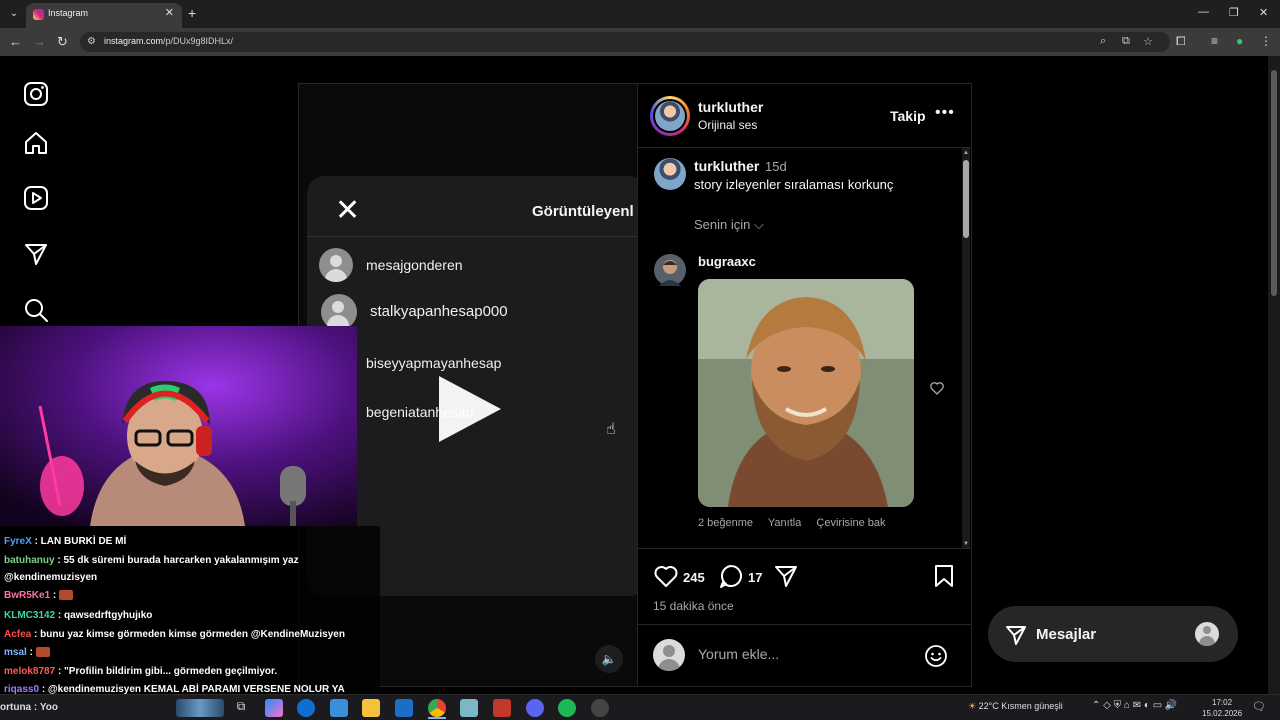 Image resolution: width=1280 pixels, height=720 pixels. Describe the element at coordinates (36, 198) in the screenshot. I see `reels-icon` at that location.